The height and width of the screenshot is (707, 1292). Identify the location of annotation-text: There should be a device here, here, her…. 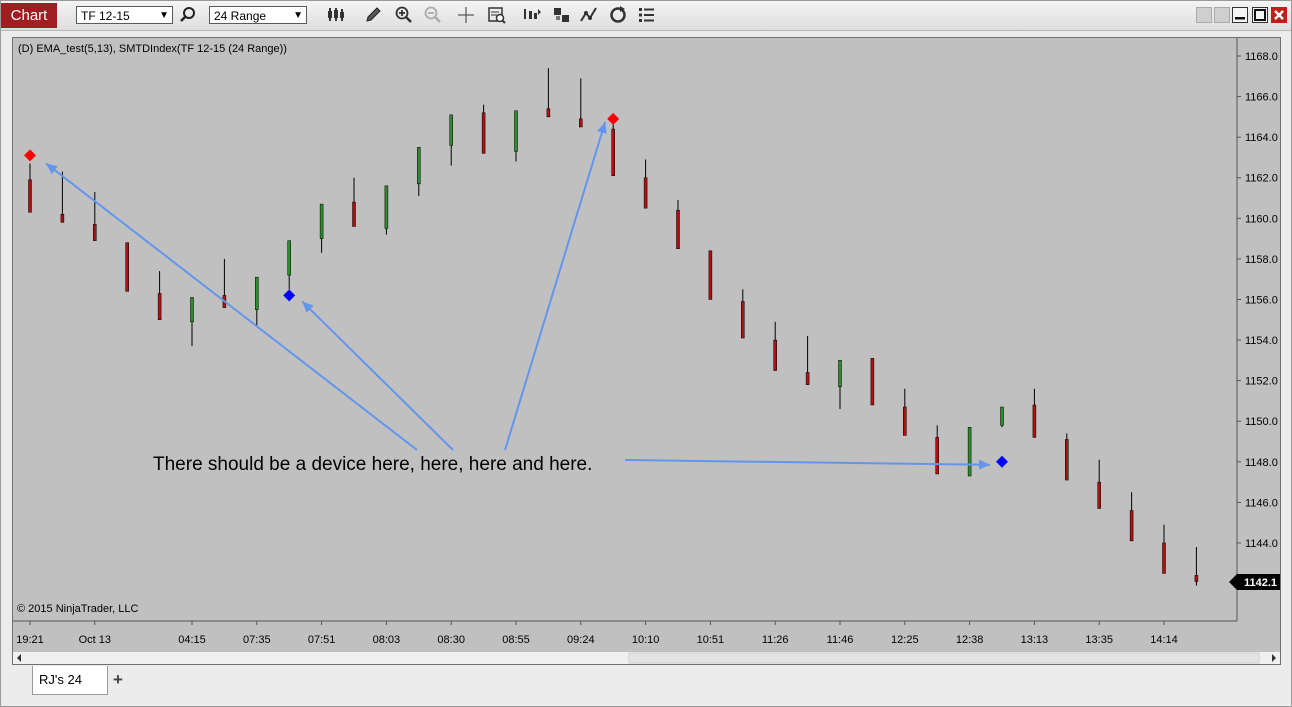
(372, 464).